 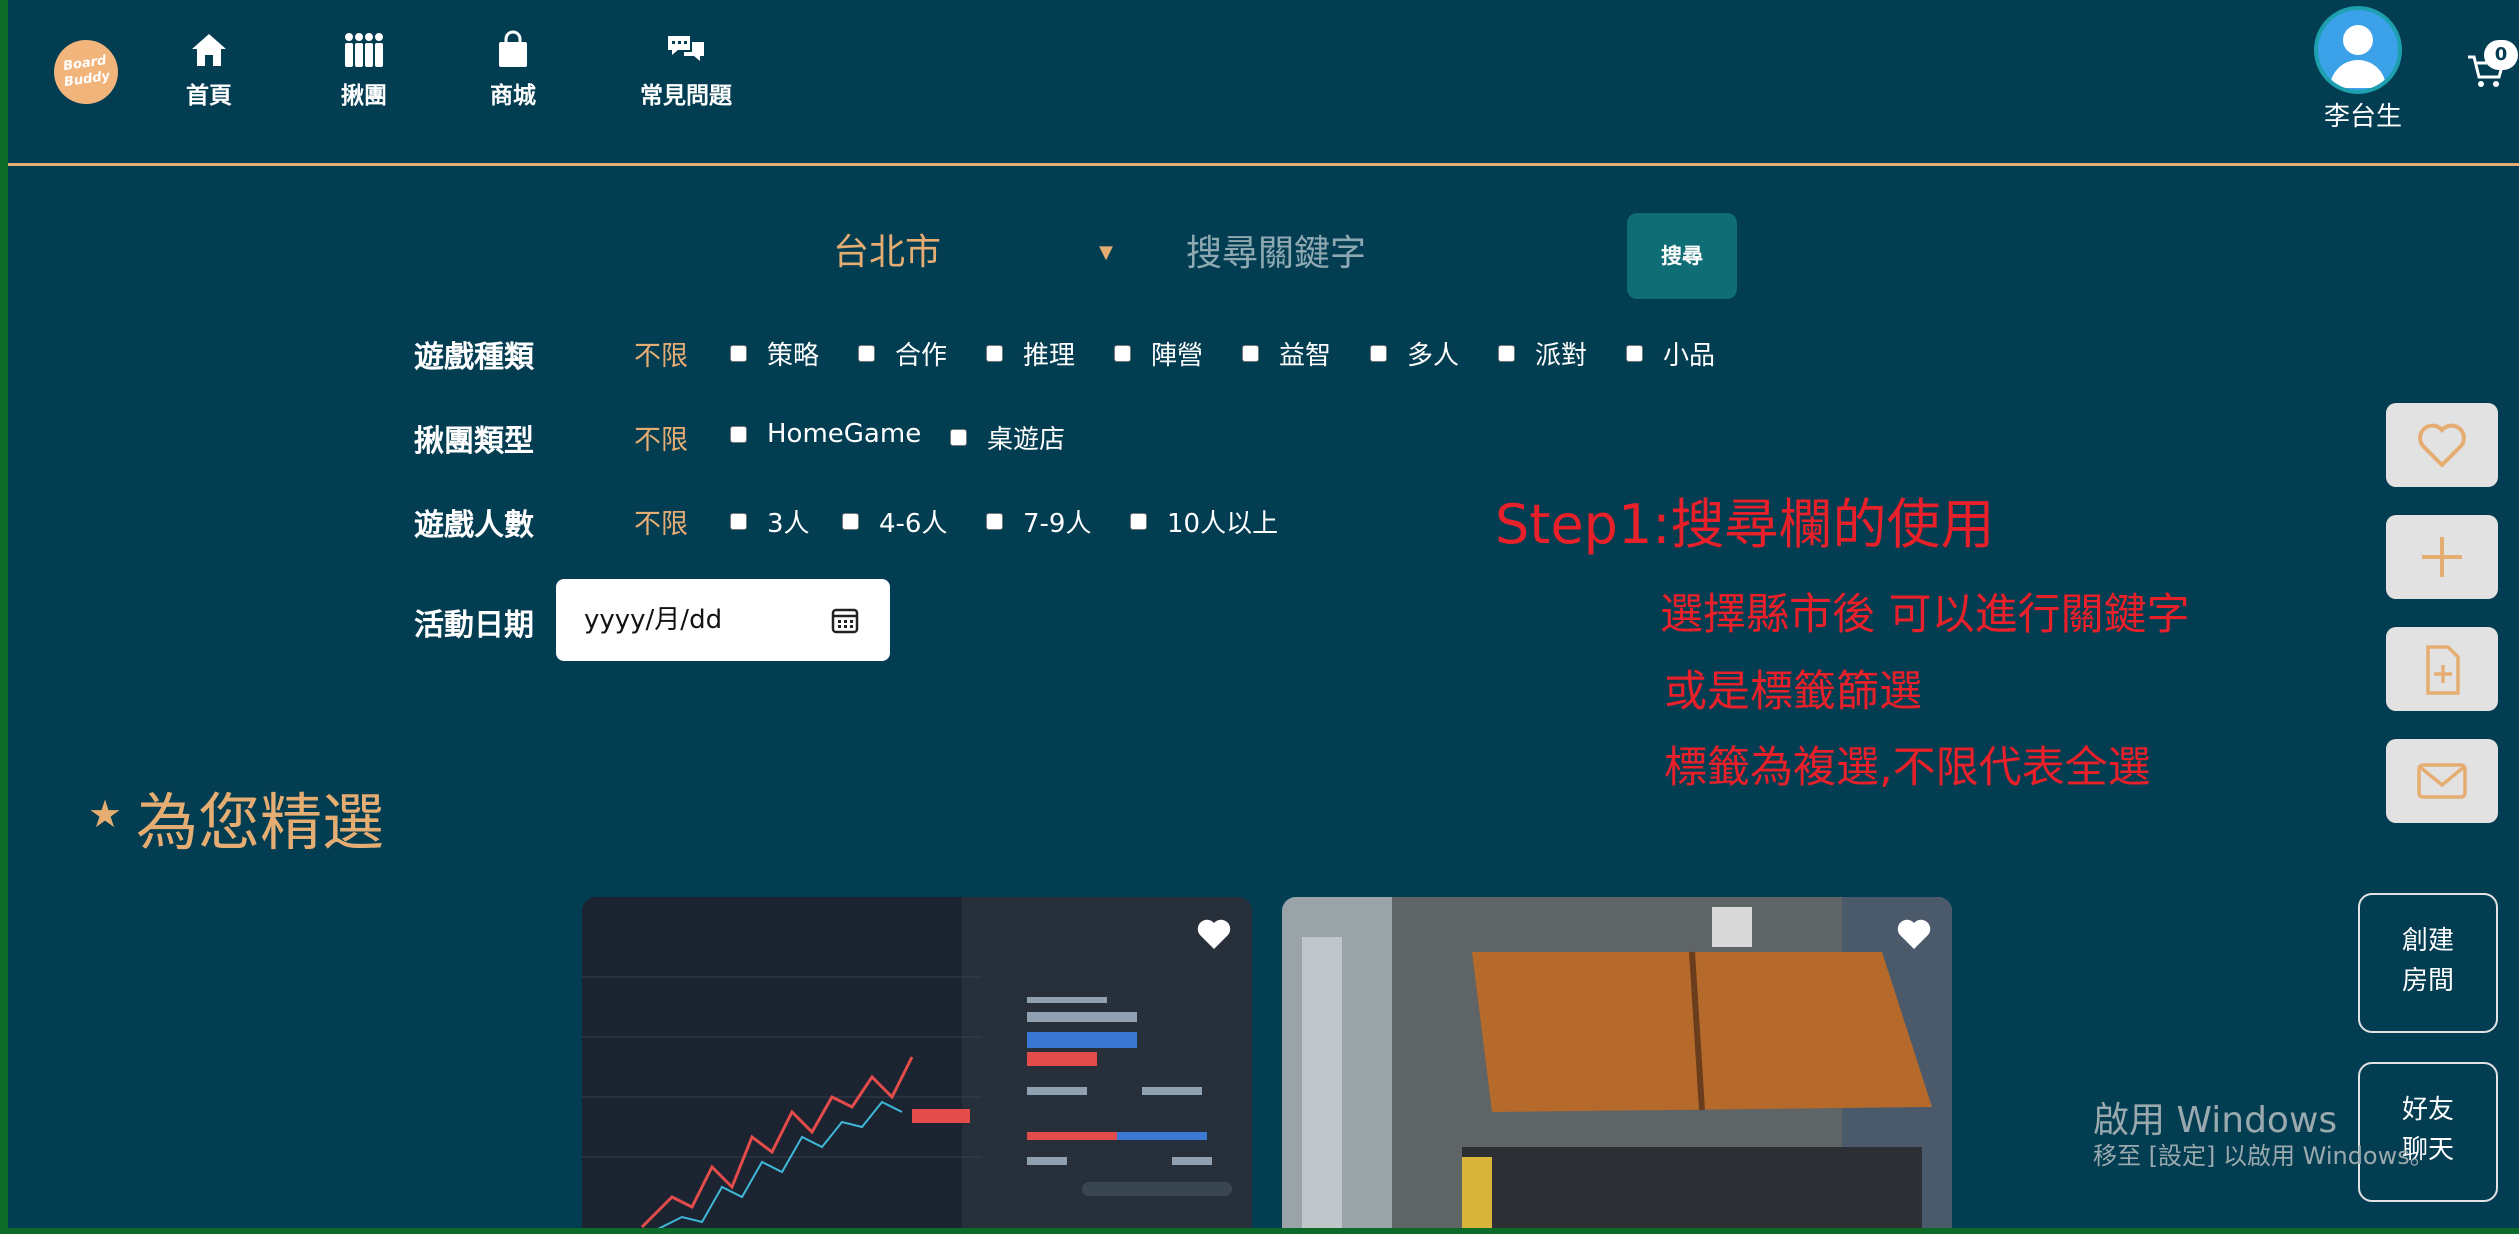 I want to click on step-annotation-title: Step1:搜尋欄的使用, so click(x=1745, y=524).